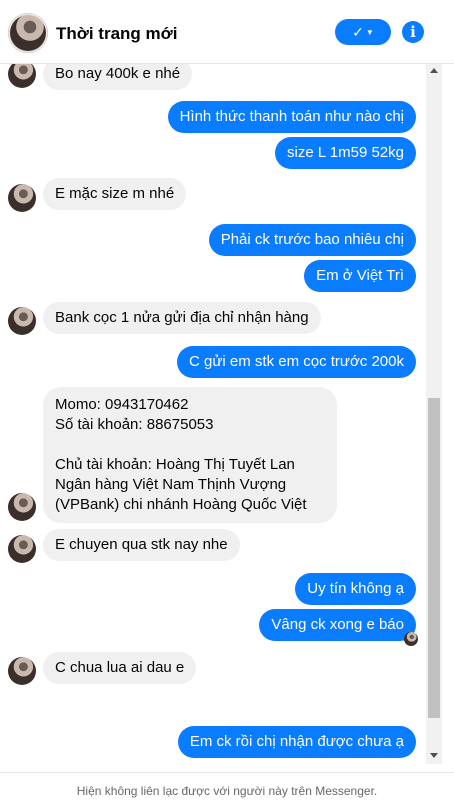 The image size is (454, 809). Describe the element at coordinates (296, 362) in the screenshot. I see `message-outgoing: C gửi em stk em cọc trước 200k` at that location.